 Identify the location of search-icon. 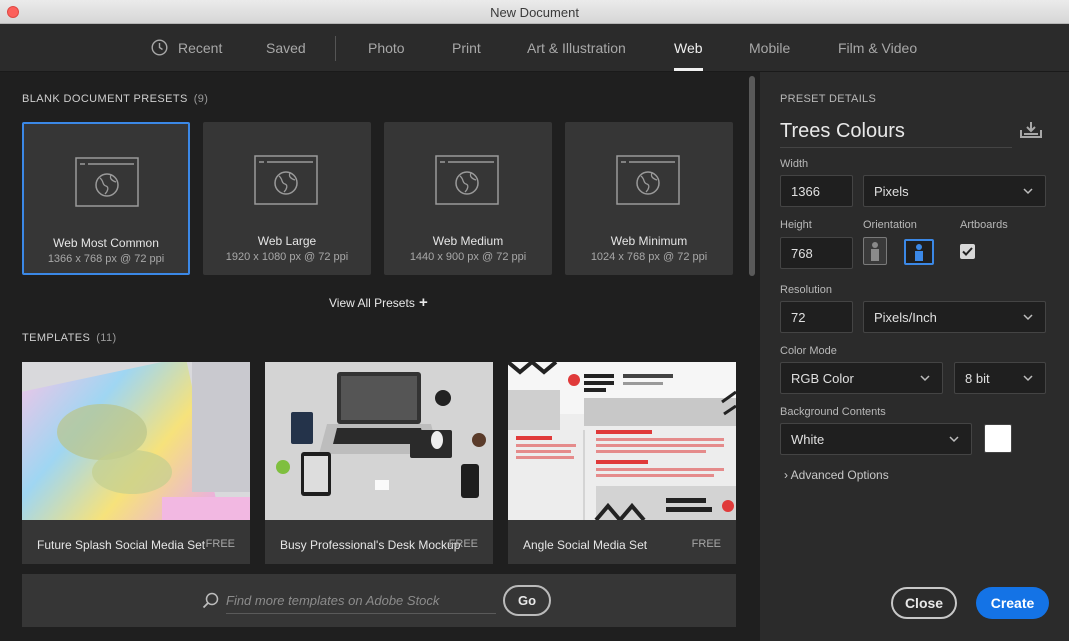
(210, 600).